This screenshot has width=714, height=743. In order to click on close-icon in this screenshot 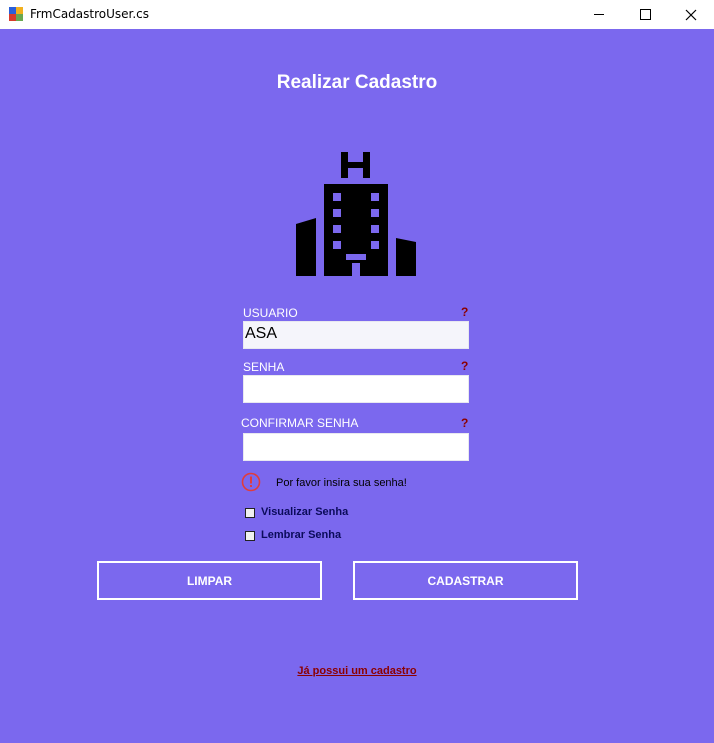, I will do `click(691, 14)`.